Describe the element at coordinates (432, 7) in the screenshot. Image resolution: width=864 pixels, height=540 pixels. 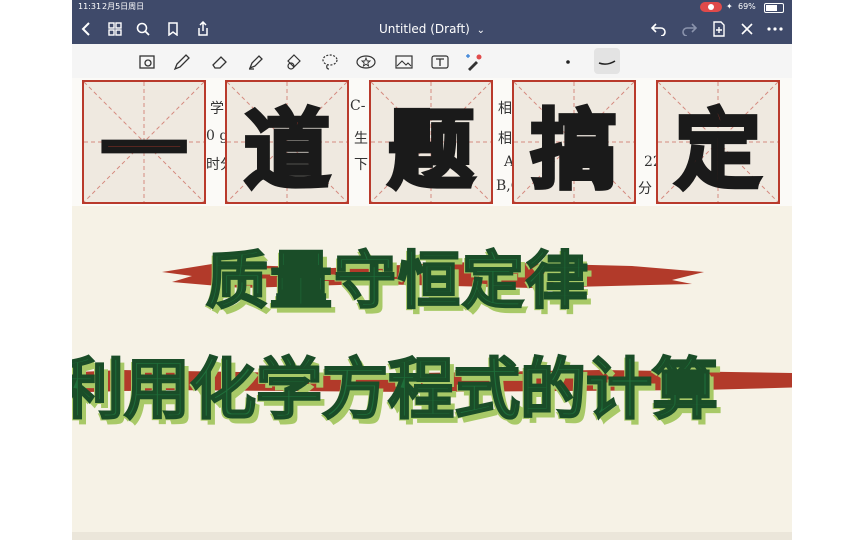
I see `status-bar: 11:31 2月5日周日 ✦ 69%` at that location.